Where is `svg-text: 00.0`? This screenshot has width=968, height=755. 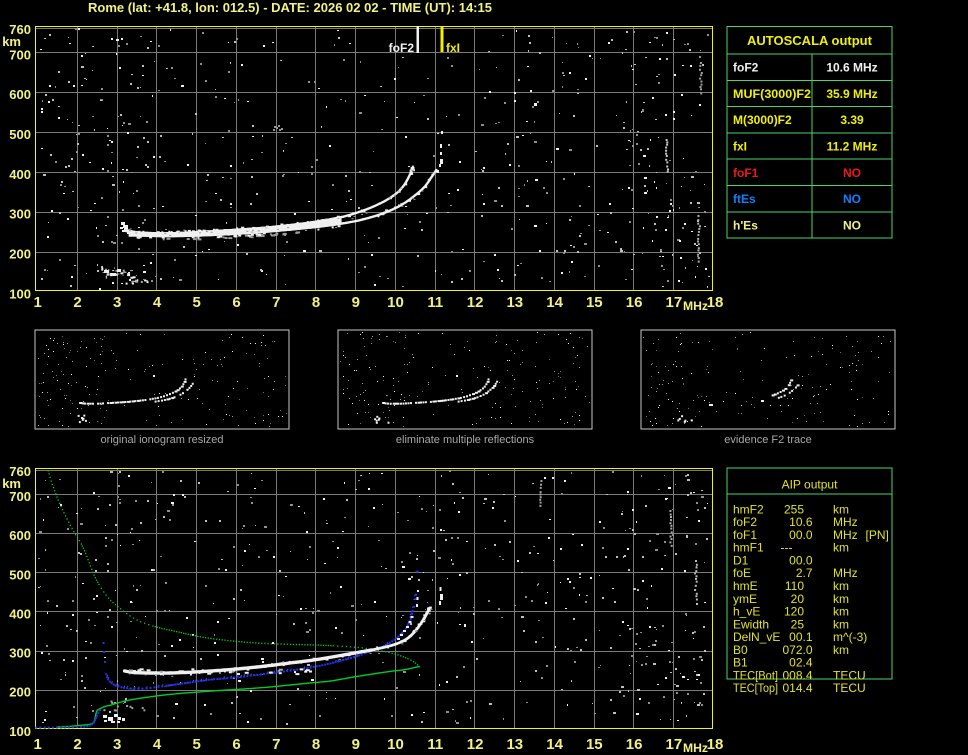
svg-text: 00.0 is located at coordinates (801, 535).